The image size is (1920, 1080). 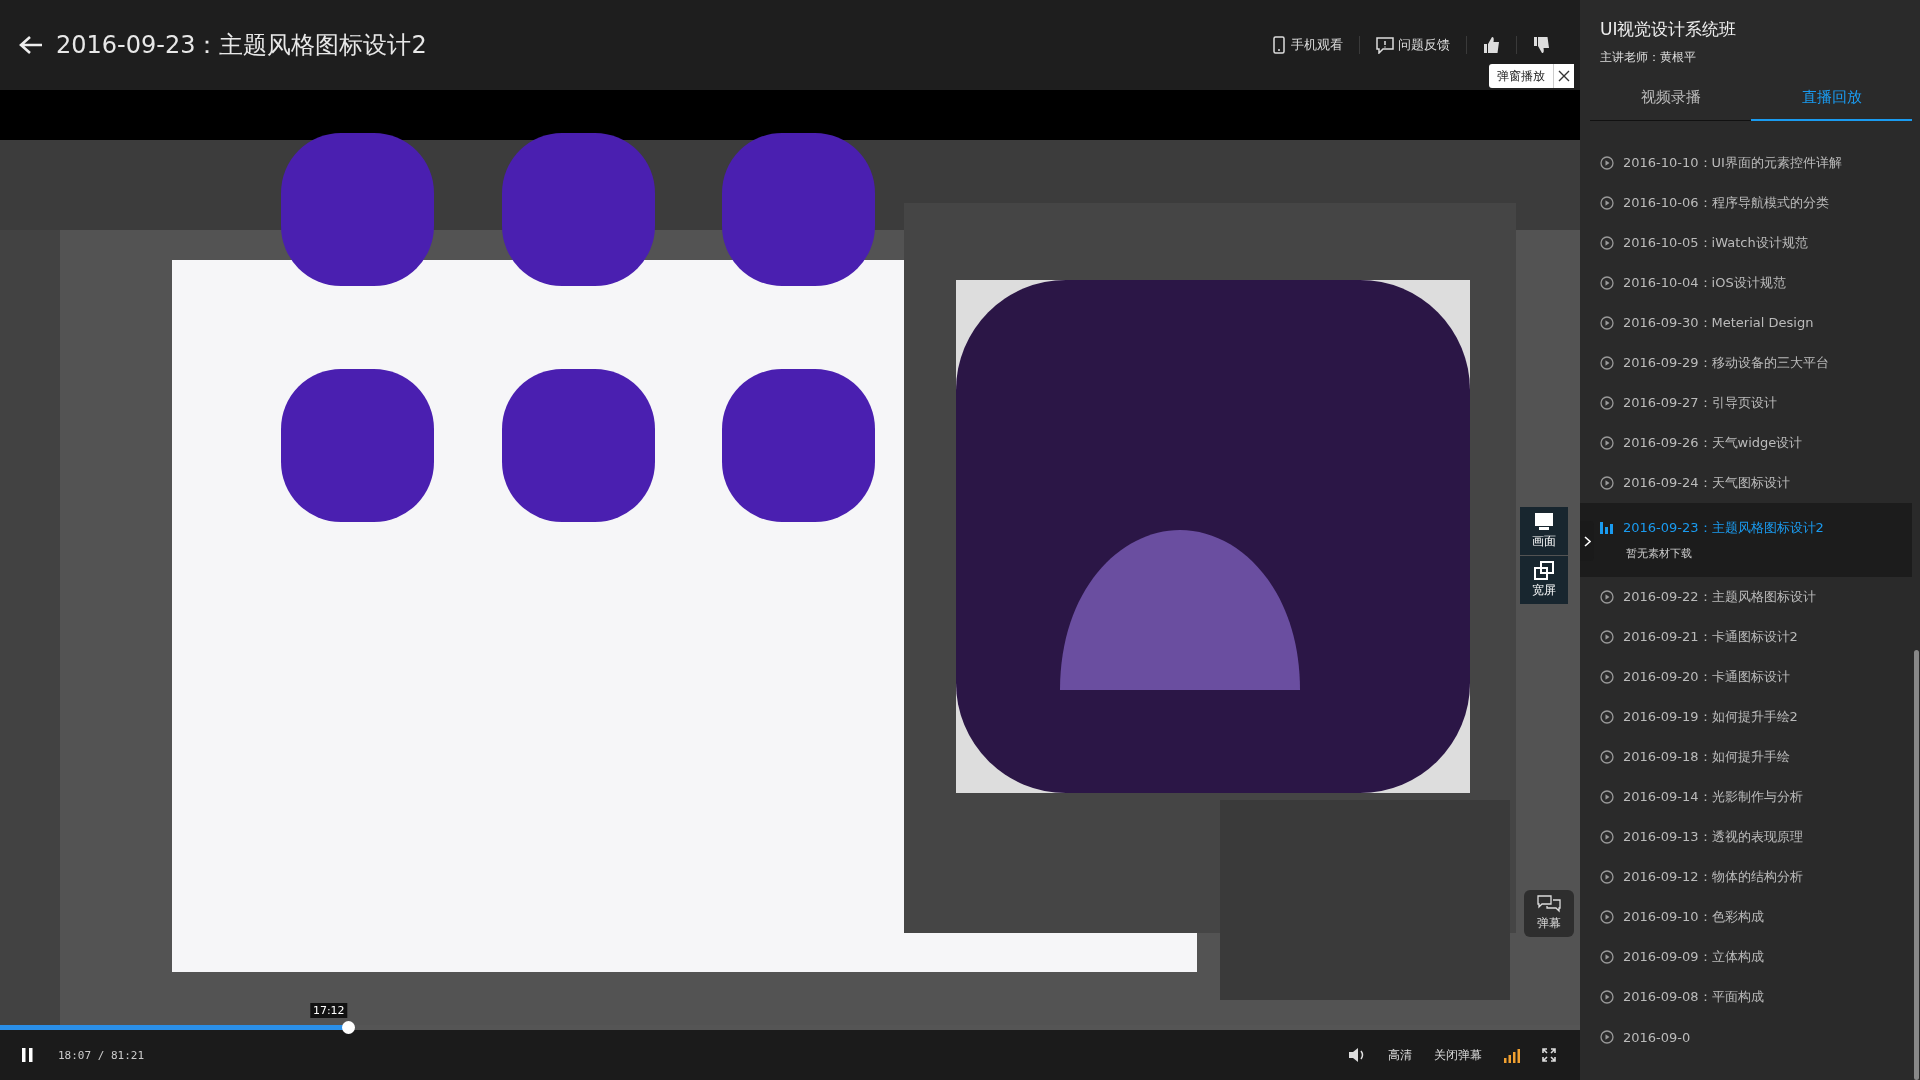 What do you see at coordinates (1413, 45) in the screenshot?
I see `feedback-button: 问题反馈` at bounding box center [1413, 45].